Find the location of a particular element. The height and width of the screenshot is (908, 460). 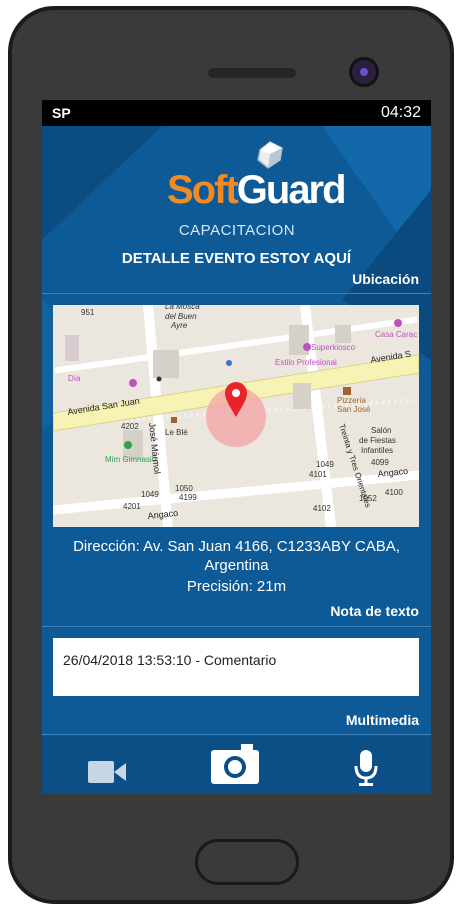

front-camera is located at coordinates (364, 72).